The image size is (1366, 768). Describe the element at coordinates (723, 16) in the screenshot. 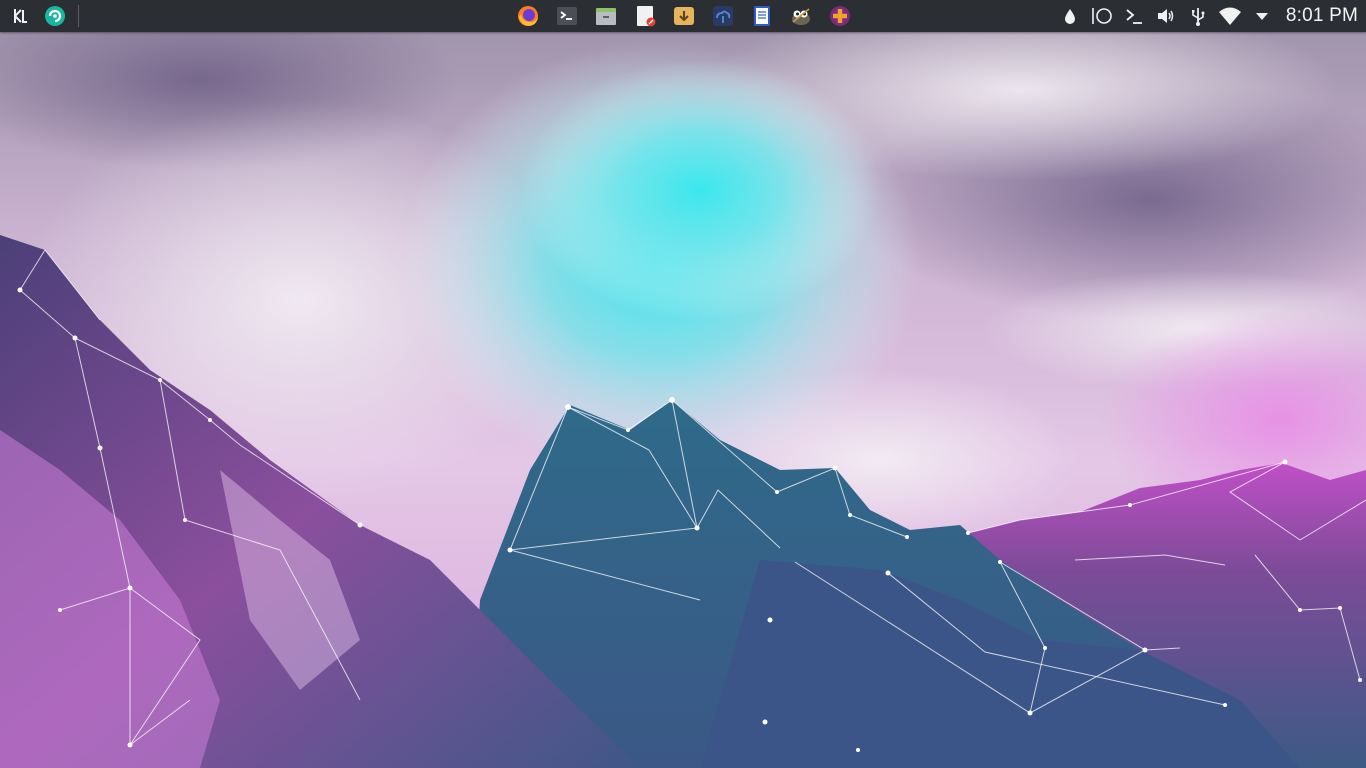

I see `cloud-app-icon` at that location.